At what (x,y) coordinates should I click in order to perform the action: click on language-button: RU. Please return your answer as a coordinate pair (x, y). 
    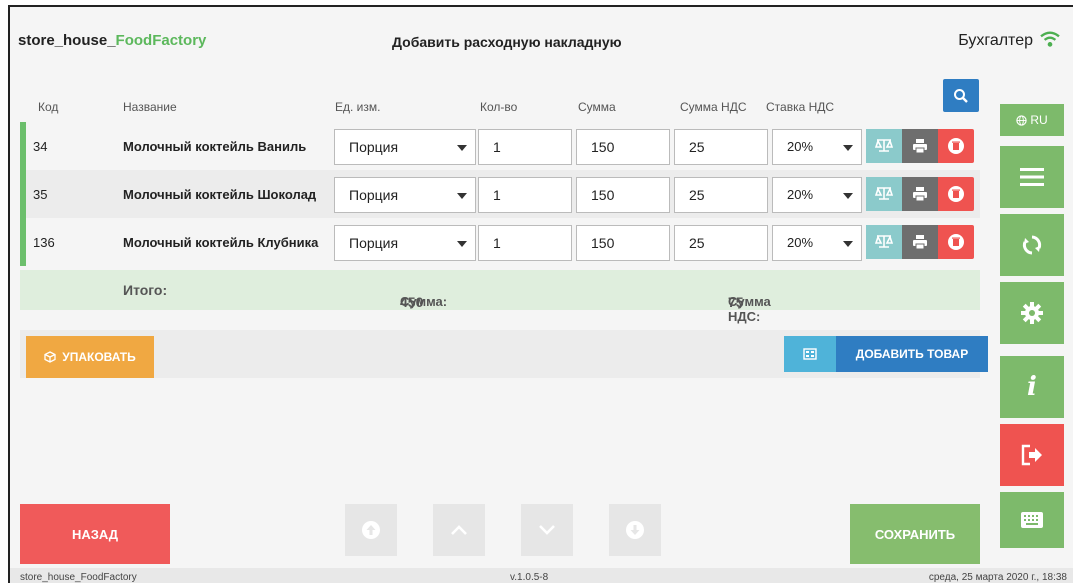
    Looking at the image, I should click on (1032, 120).